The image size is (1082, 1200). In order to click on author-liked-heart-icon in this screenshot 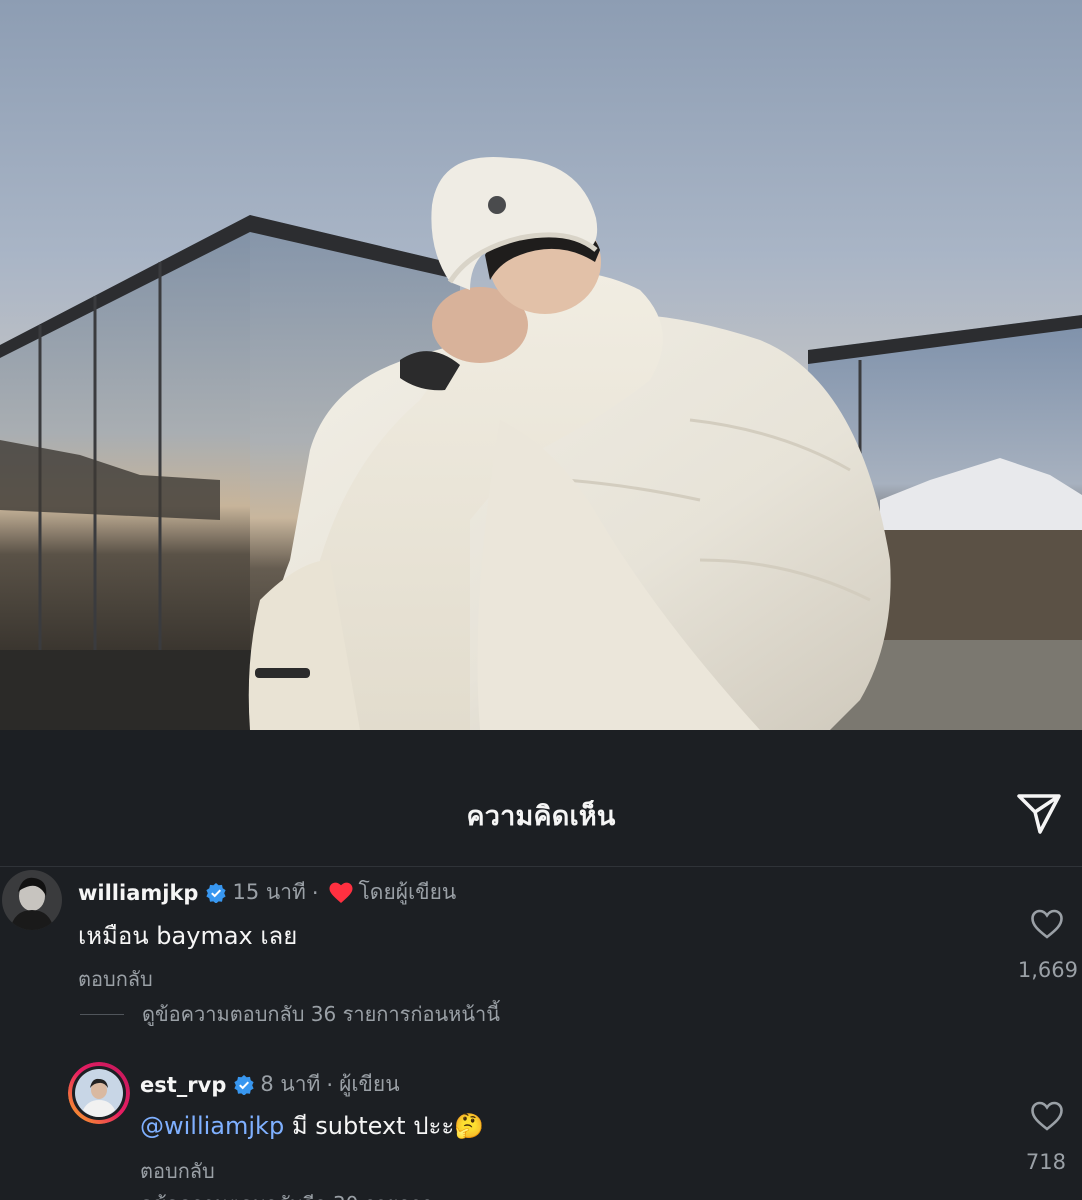, I will do `click(341, 892)`.